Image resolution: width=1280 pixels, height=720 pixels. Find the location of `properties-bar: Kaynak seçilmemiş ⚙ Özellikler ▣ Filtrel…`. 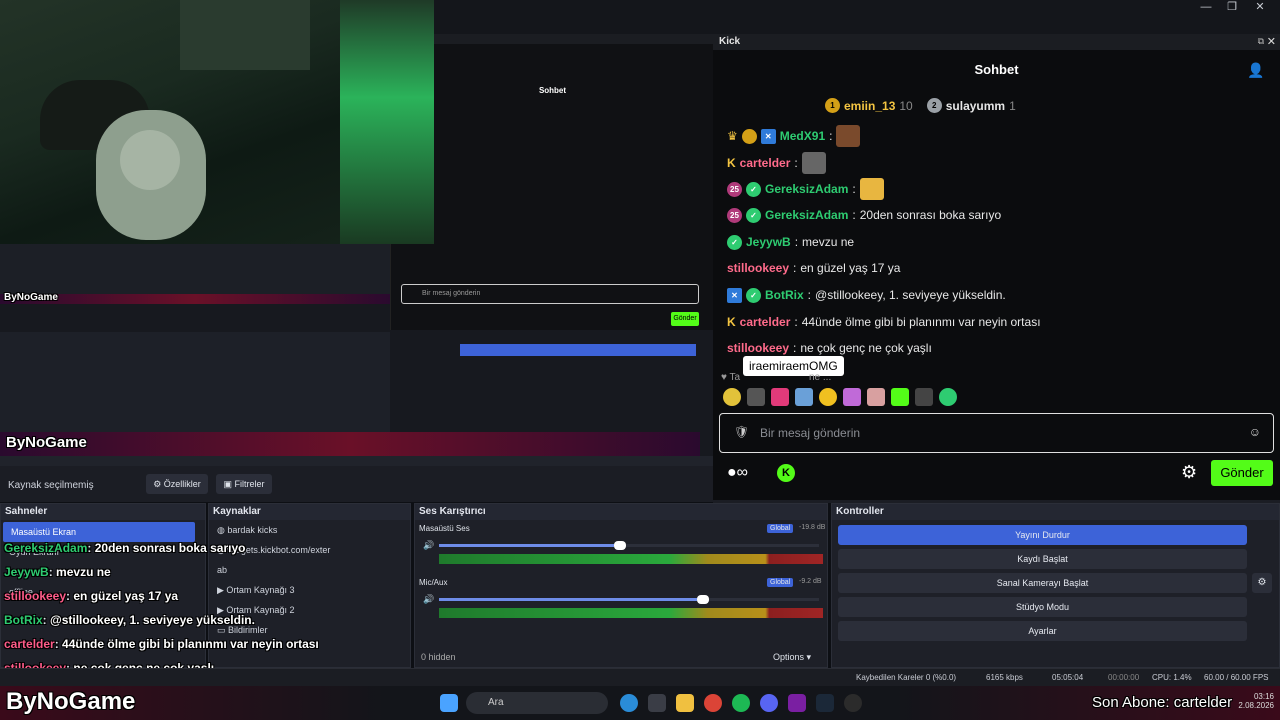

properties-bar: Kaynak seçilmemiş ⚙ Özellikler ▣ Filtrel… is located at coordinates (356, 484).